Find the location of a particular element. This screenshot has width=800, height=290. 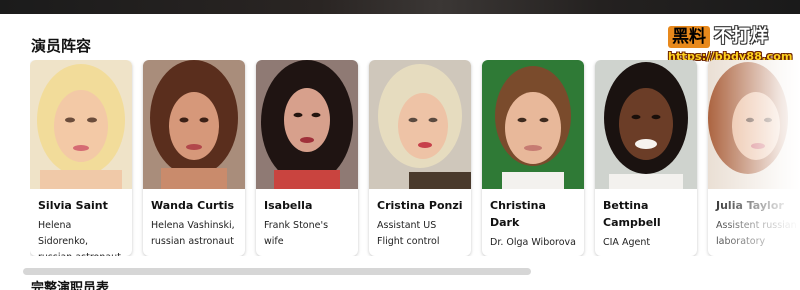

cast-role: Dr. Olga Wiborova is located at coordinates (533, 242).